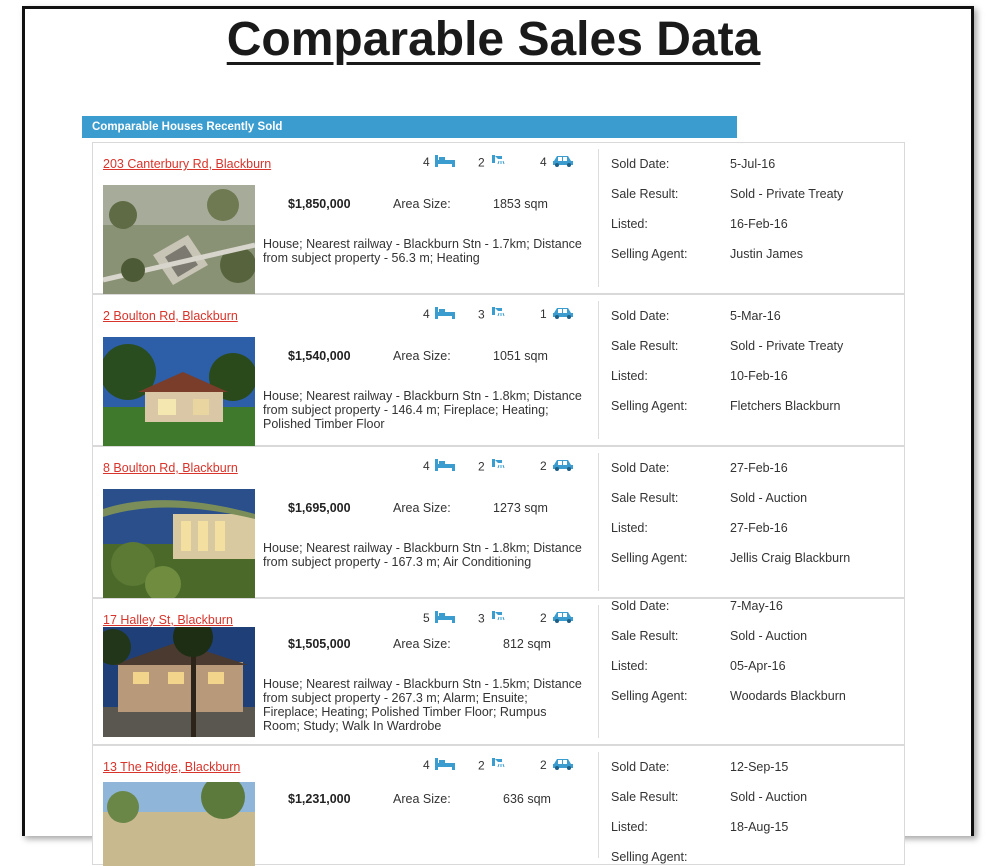  What do you see at coordinates (168, 620) in the screenshot?
I see `listing-address-link: 17 Halley St, Blackburn` at bounding box center [168, 620].